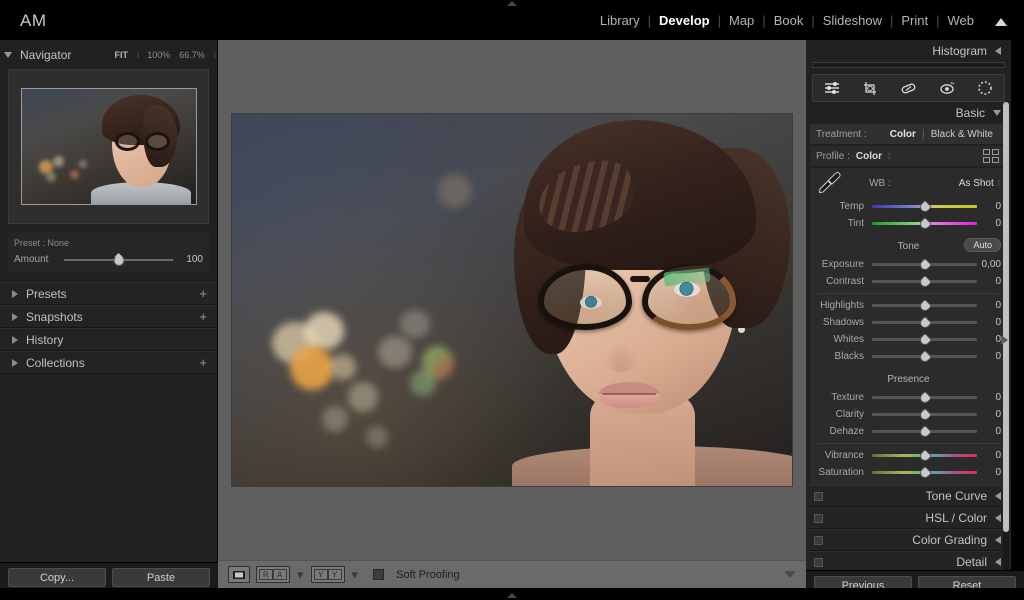 The height and width of the screenshot is (600, 1024). Describe the element at coordinates (924, 398) in the screenshot. I see `texture-slider` at that location.